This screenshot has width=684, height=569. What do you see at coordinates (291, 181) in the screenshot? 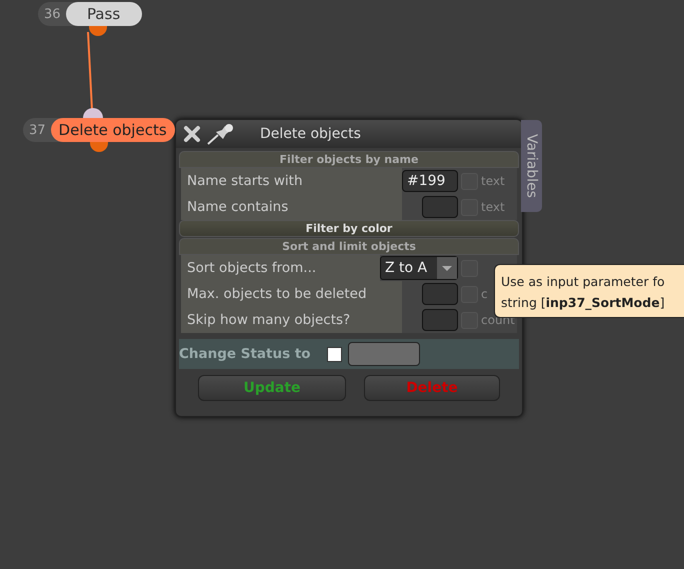
I see `field-label: Name starts with` at bounding box center [291, 181].